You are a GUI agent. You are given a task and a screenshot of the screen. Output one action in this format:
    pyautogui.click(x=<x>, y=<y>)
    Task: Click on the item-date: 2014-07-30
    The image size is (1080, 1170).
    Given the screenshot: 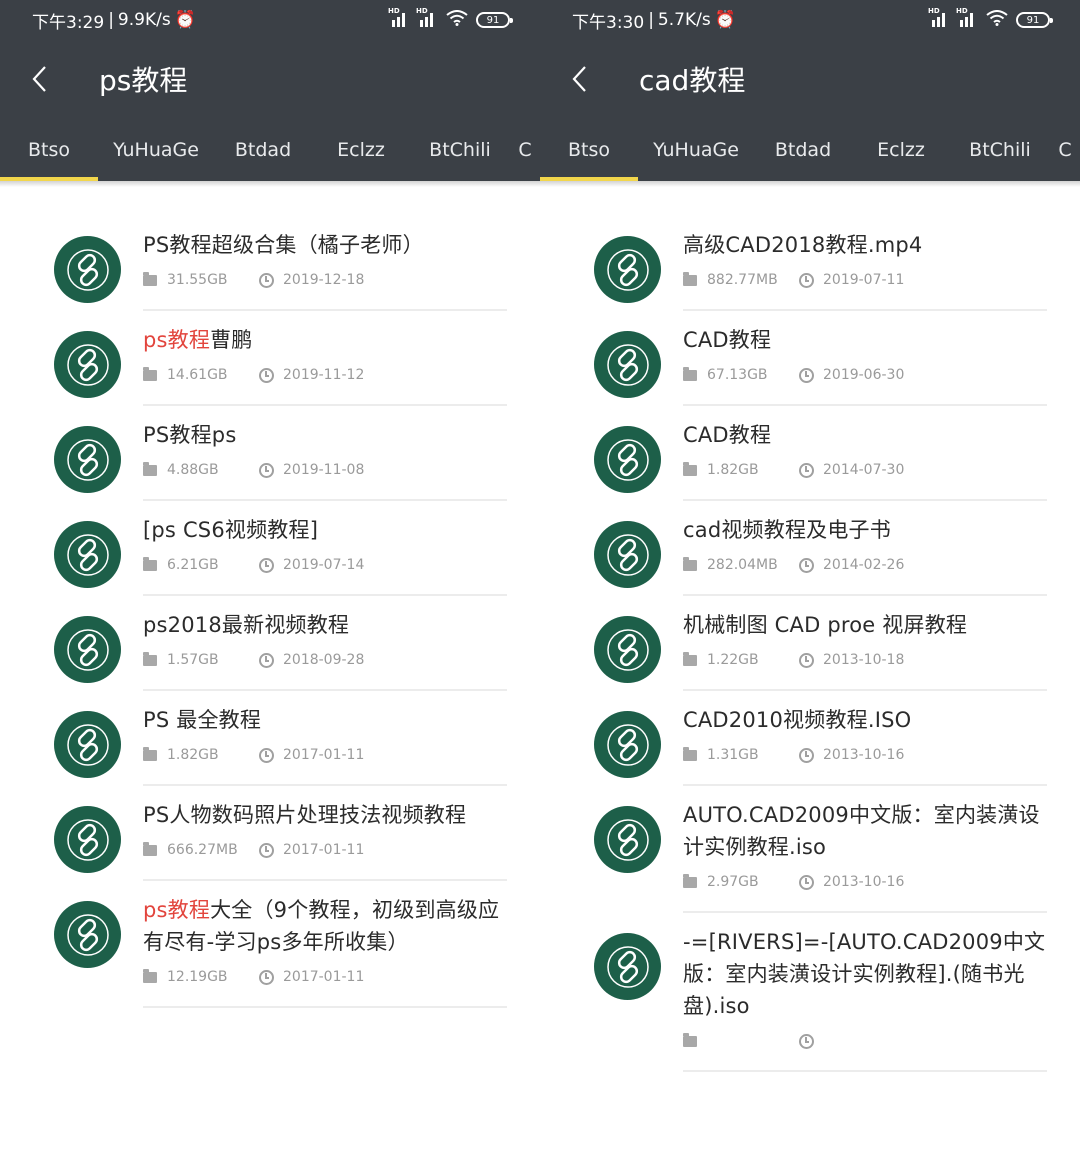 What is the action you would take?
    pyautogui.click(x=864, y=470)
    